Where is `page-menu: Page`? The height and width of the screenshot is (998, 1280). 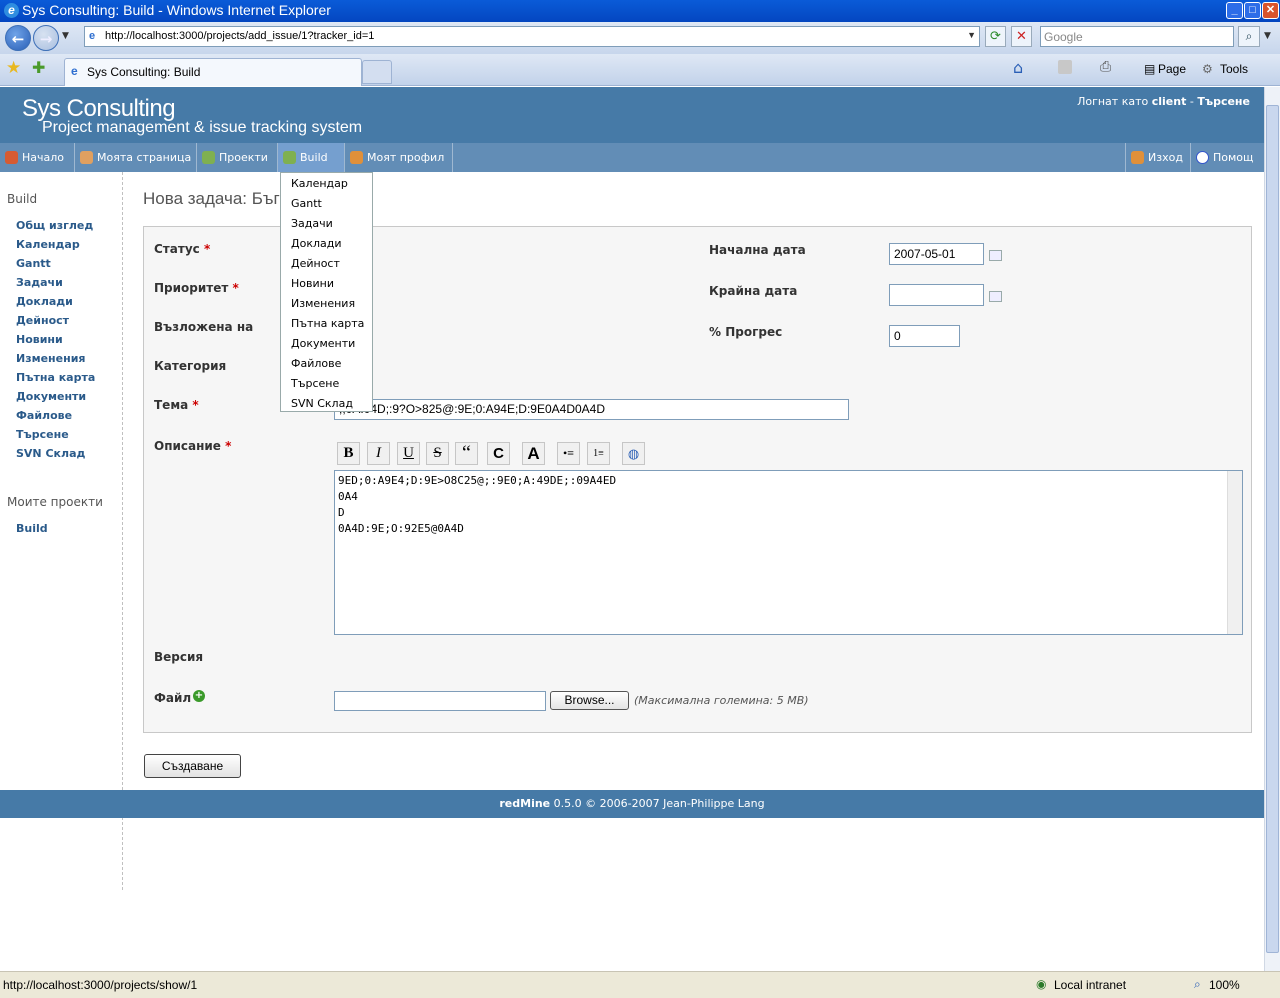
page-menu: Page is located at coordinates (1172, 69).